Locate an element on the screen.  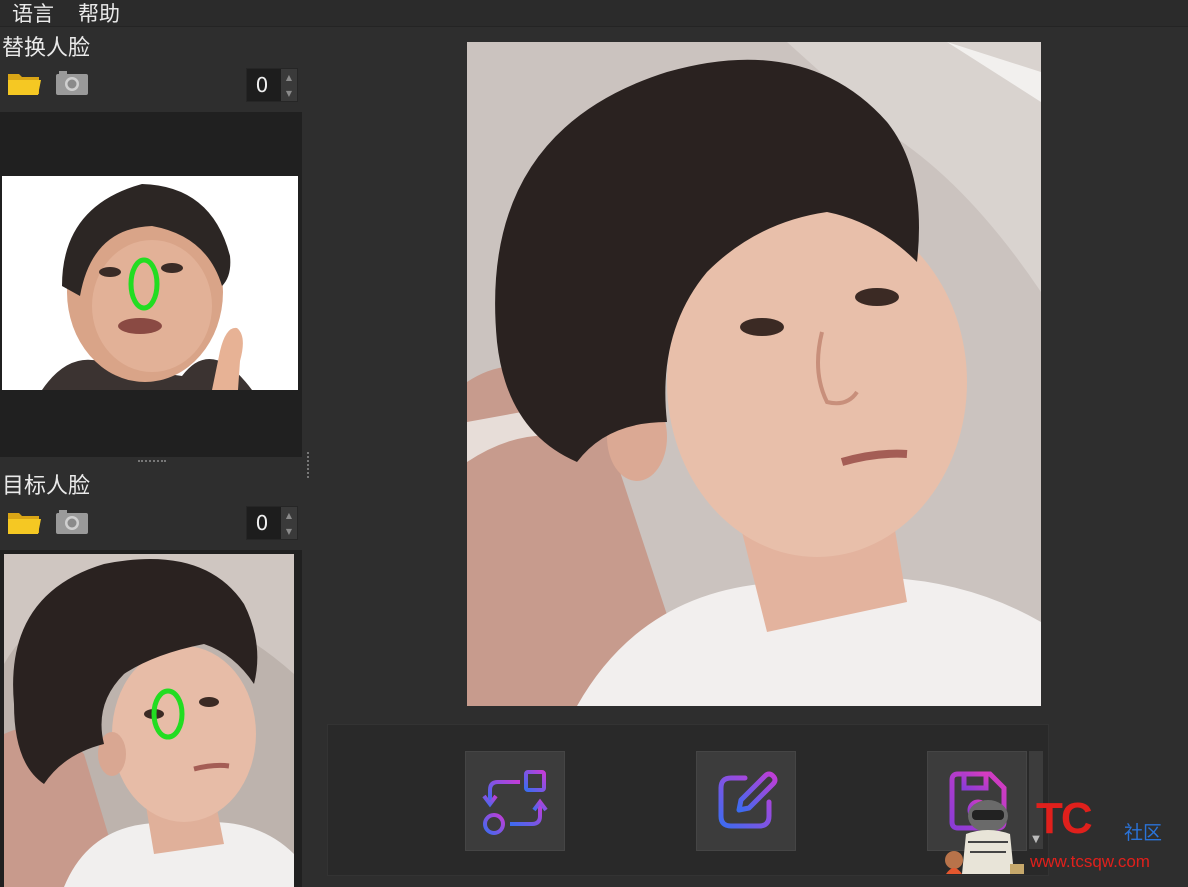
menu-language: 语言 is located at coordinates (32, 14).